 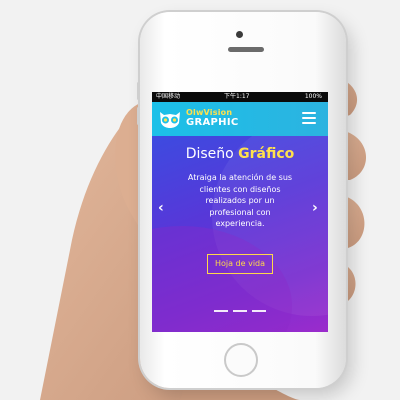 I want to click on status-bar: 中国移动 下午1:17 100%, so click(x=240, y=97).